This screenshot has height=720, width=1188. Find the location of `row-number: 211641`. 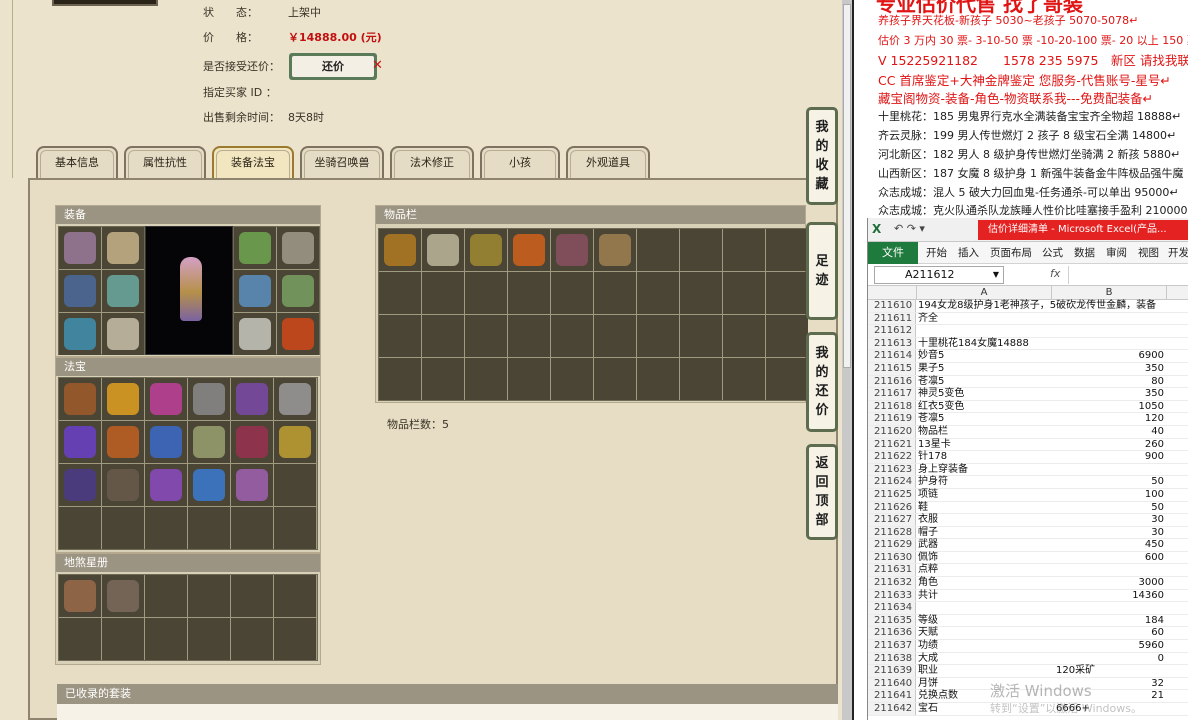

row-number: 211641 is located at coordinates (892, 696).